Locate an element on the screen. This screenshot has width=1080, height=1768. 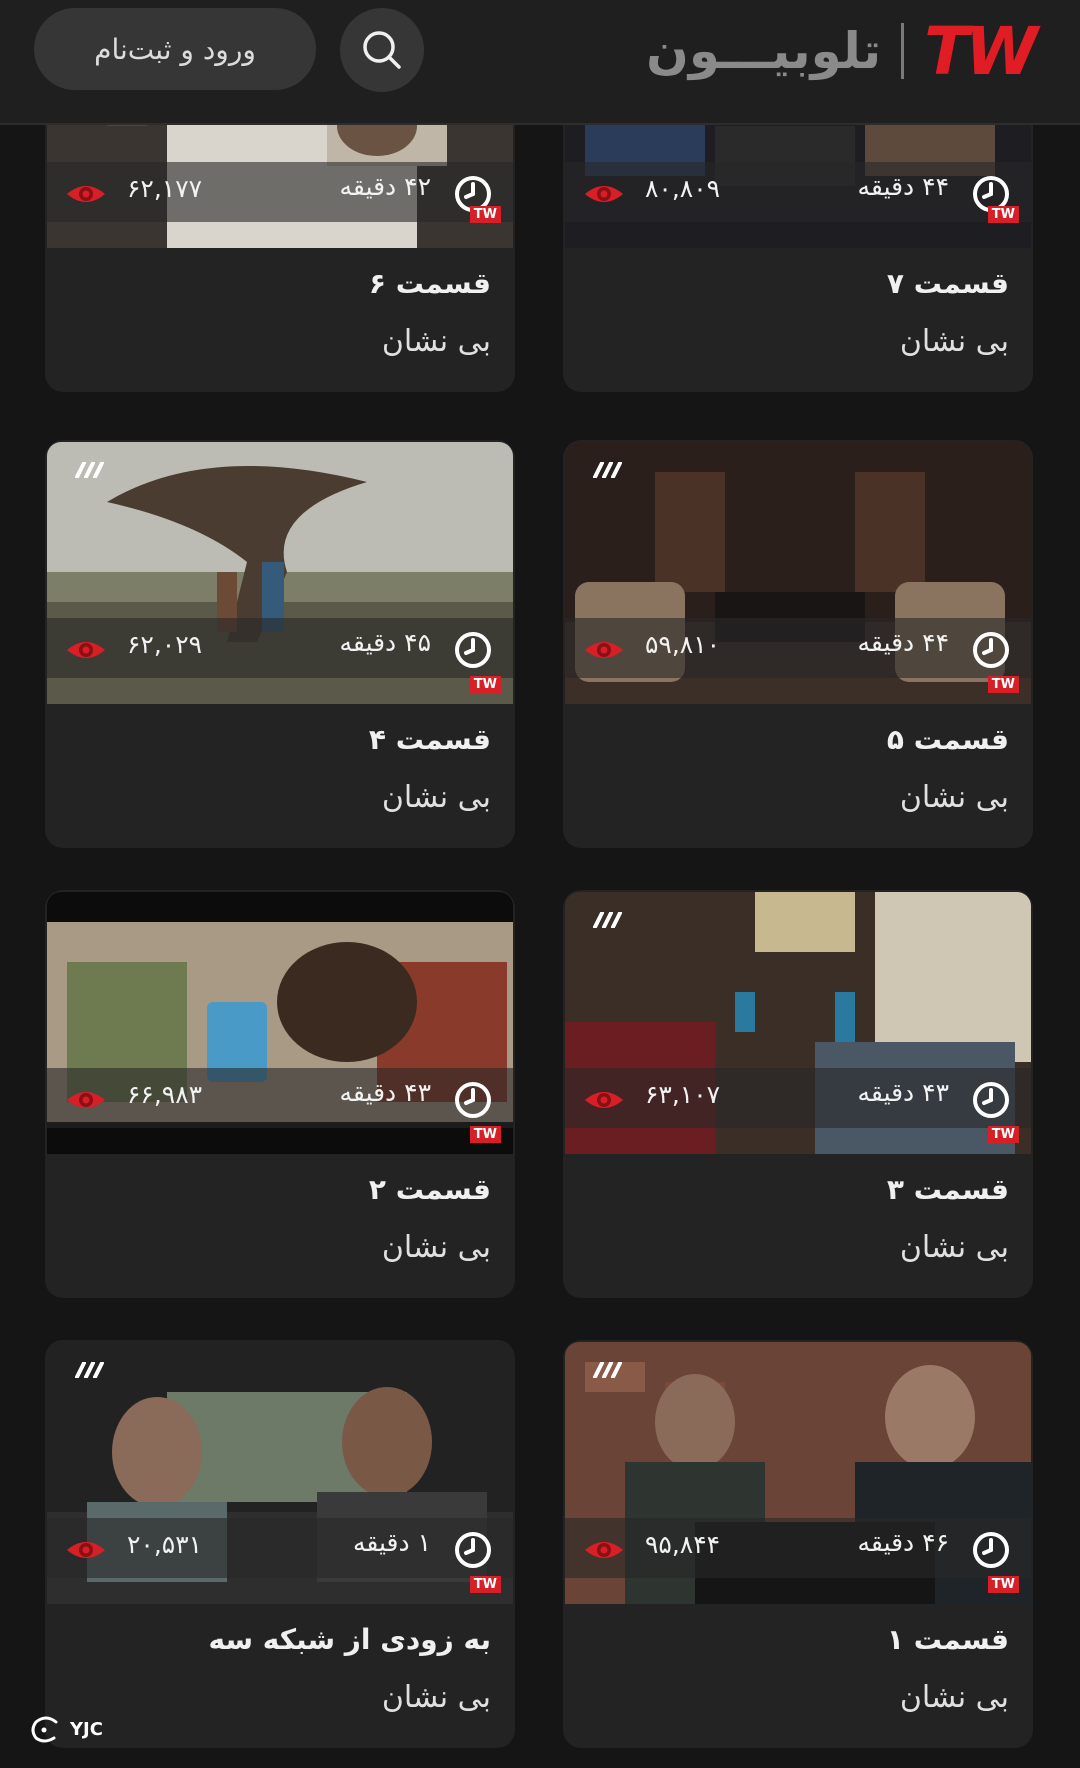
brand-logo: تلوبیـــون TW is located at coordinates (842, 51).